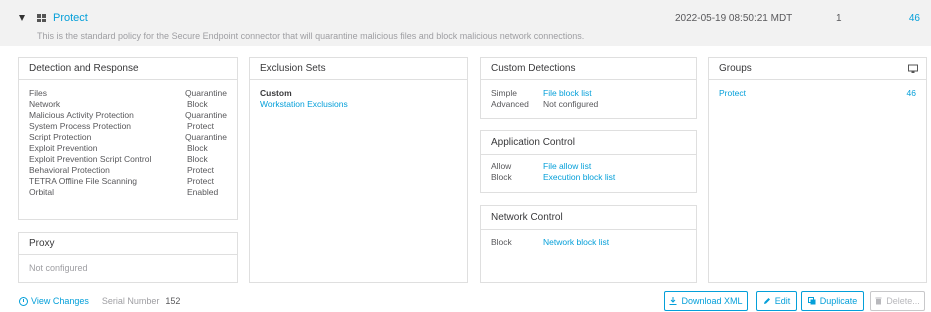 The height and width of the screenshot is (312, 931). Describe the element at coordinates (80, 126) in the screenshot. I see `setting-label: System Process Protection` at that location.